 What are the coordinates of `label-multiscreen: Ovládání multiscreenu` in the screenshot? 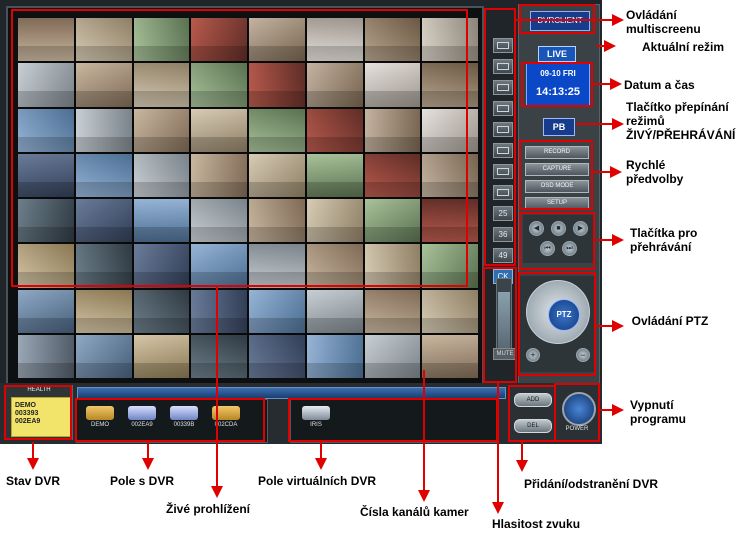 It's located at (663, 22).